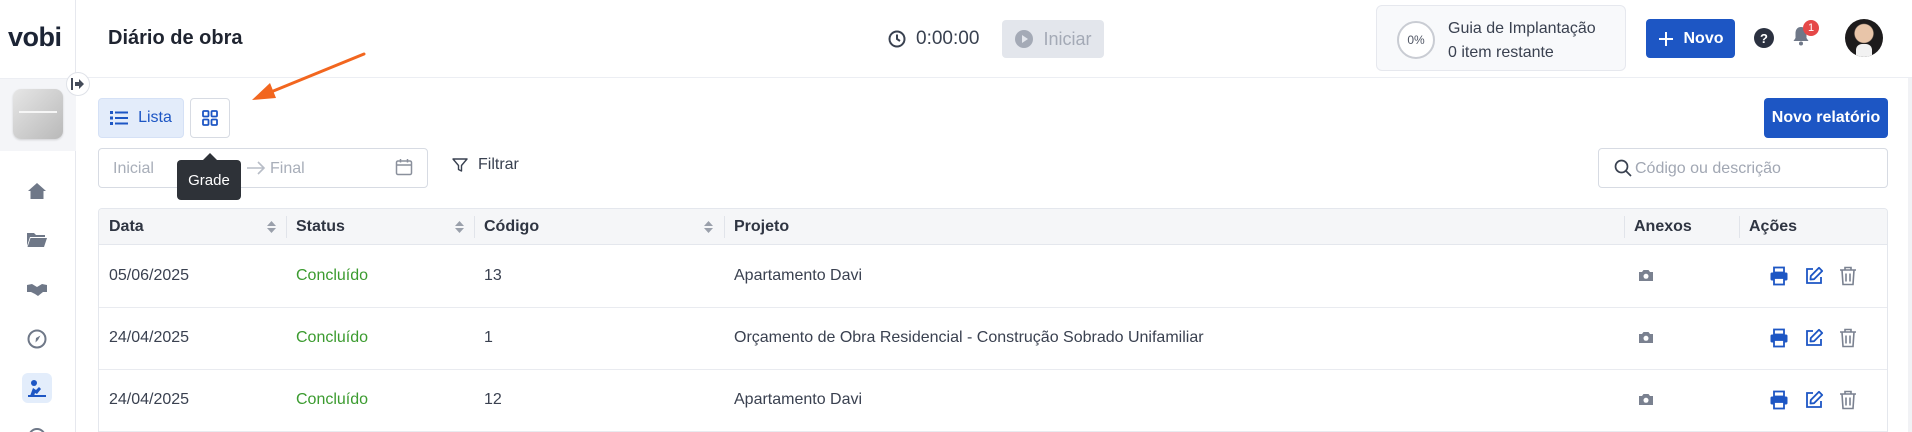  What do you see at coordinates (1811, 28) in the screenshot?
I see `notification-badge: 1` at bounding box center [1811, 28].